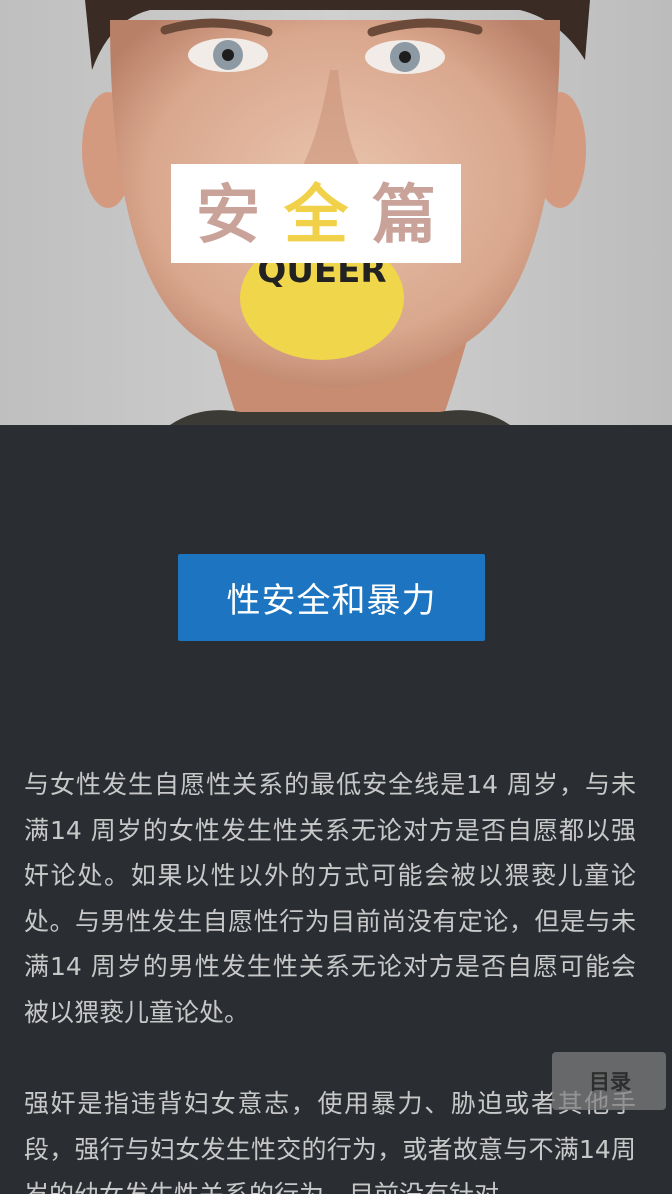  Describe the element at coordinates (331, 597) in the screenshot. I see `section-heading-button: 性安全和暴力` at that location.